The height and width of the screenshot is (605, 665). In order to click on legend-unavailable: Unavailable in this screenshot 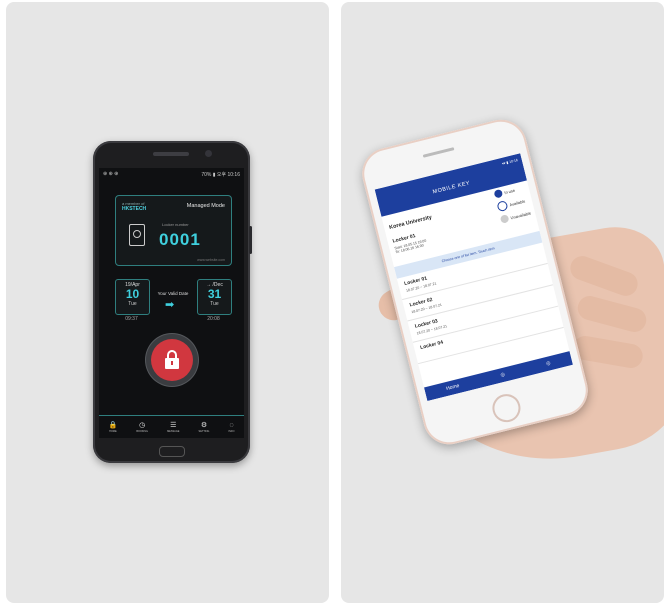, I will do `click(515, 216)`.